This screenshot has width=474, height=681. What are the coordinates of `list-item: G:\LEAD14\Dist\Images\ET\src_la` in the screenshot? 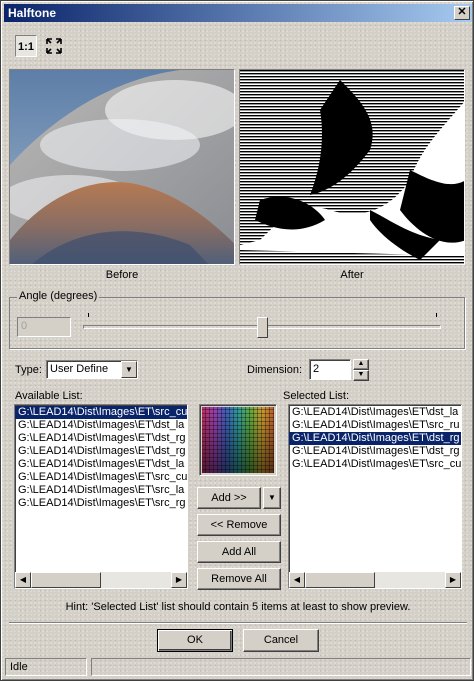 It's located at (101, 490).